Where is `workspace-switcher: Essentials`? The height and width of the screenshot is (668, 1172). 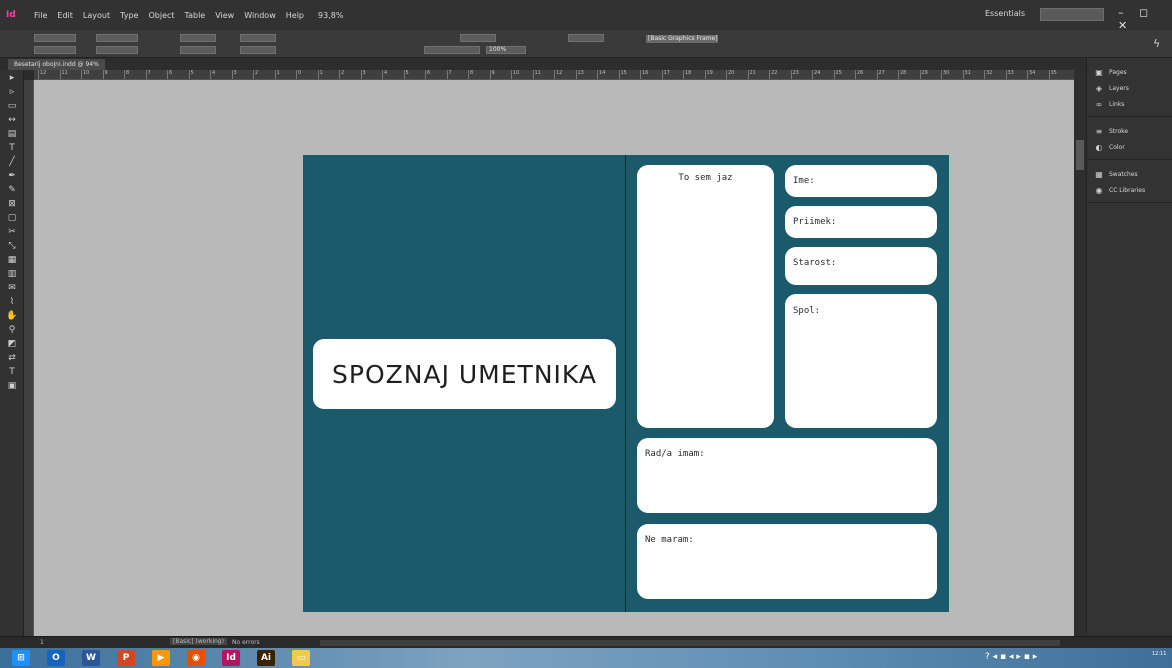 workspace-switcher: Essentials is located at coordinates (1005, 13).